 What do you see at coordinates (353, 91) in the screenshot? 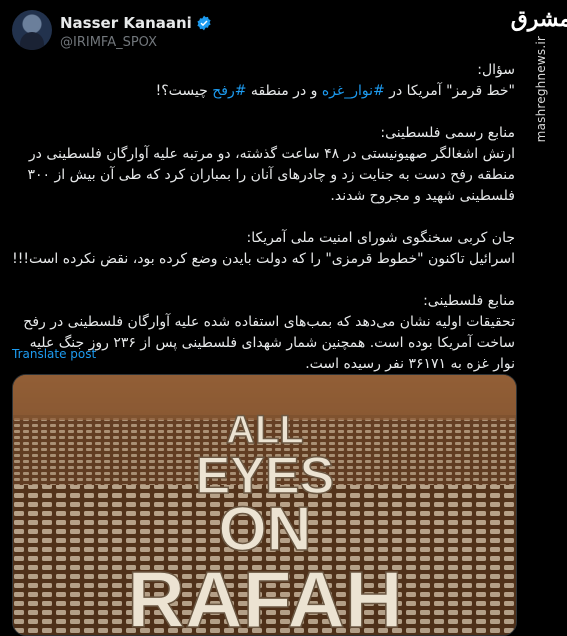
I see `hashtag-link-gaza: #نوار_غزه` at bounding box center [353, 91].